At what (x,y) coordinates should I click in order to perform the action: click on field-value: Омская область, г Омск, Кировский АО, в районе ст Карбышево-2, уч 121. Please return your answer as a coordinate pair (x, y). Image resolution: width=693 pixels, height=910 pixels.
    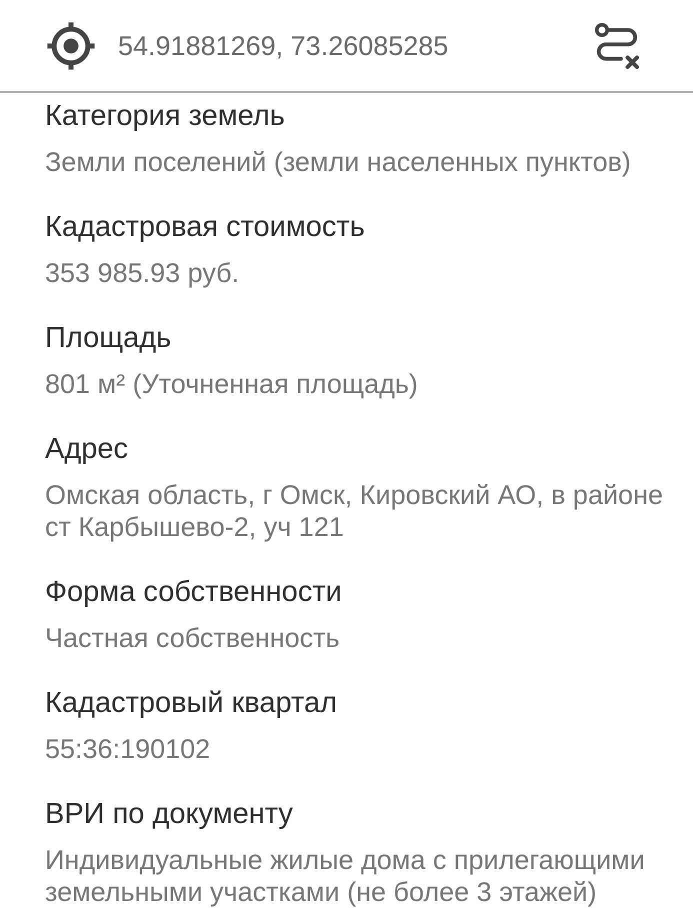
    Looking at the image, I should click on (354, 511).